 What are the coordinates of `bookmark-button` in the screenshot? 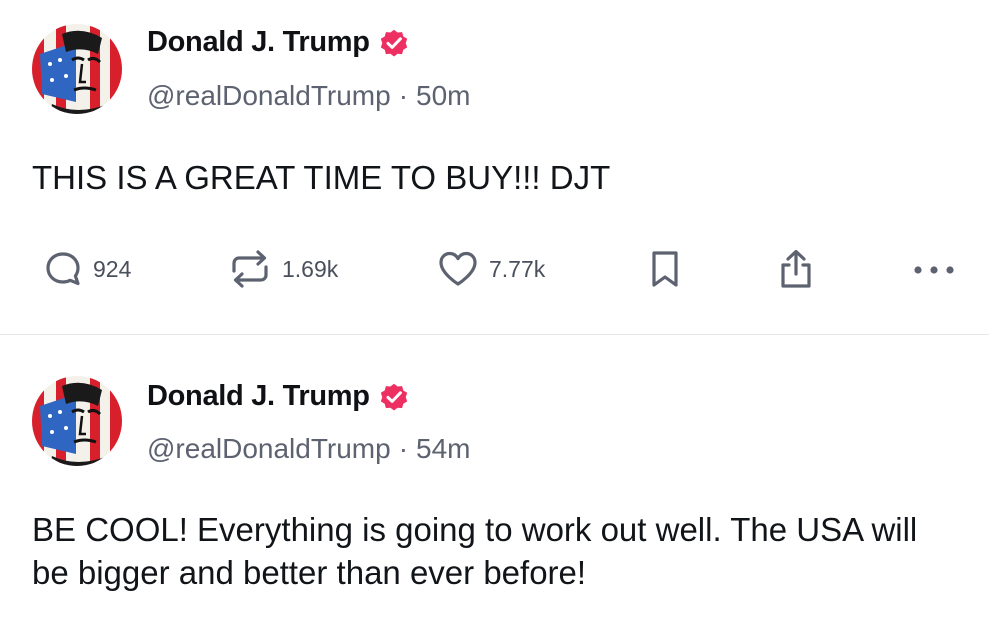 It's located at (665, 269).